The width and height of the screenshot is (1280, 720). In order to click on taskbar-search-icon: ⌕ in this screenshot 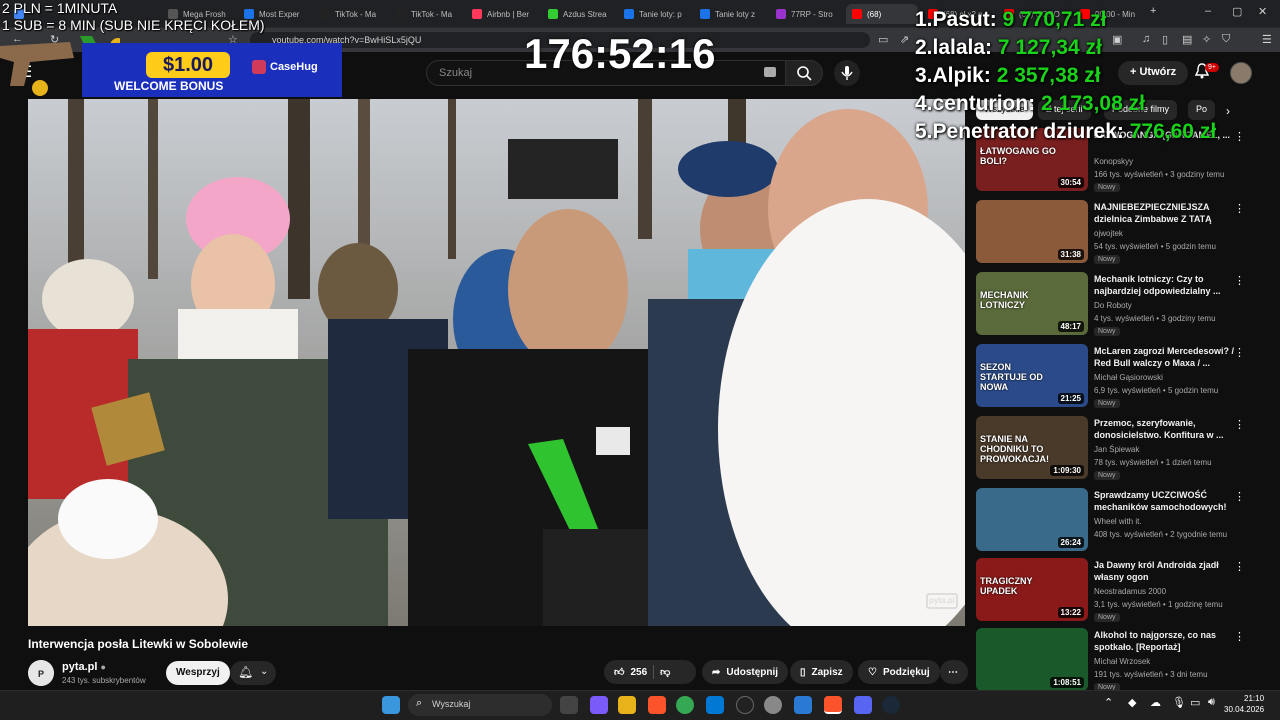, I will do `click(419, 703)`.